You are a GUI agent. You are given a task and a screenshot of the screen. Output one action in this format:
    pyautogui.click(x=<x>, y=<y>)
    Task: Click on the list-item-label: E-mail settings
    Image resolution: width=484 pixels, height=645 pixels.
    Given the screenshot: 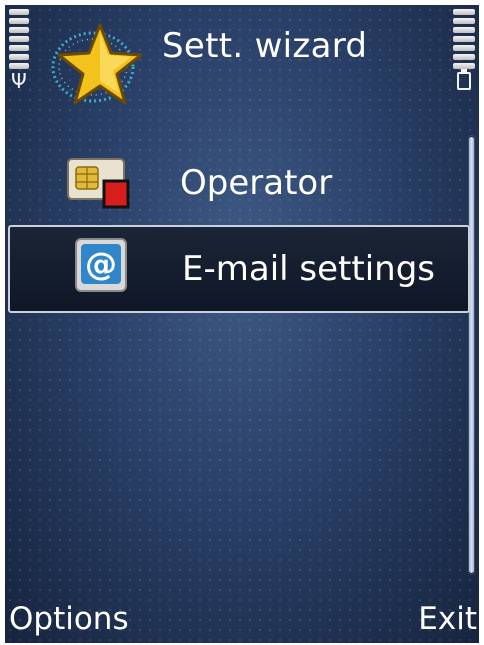 What is the action you would take?
    pyautogui.click(x=308, y=269)
    